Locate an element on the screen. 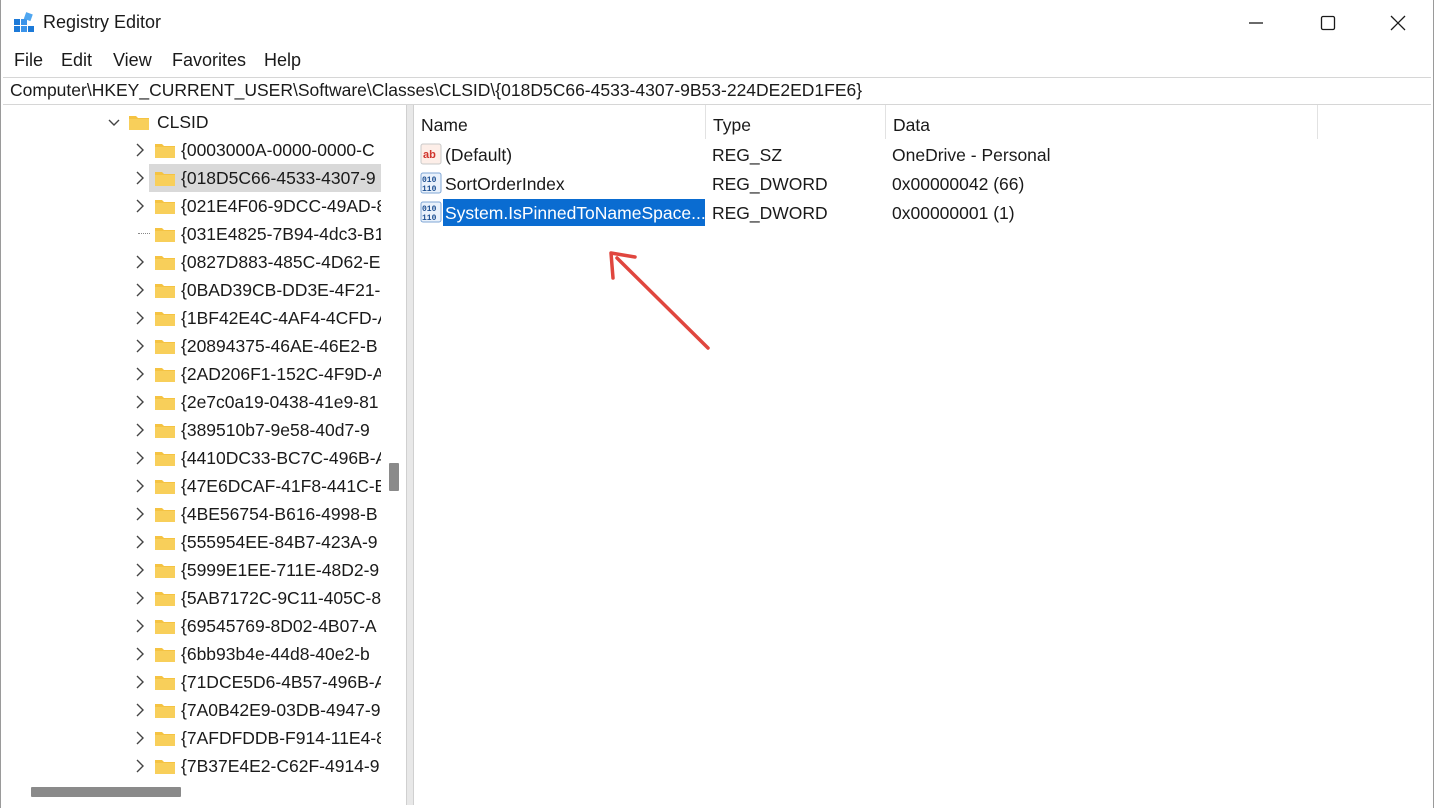 The height and width of the screenshot is (808, 1434). menu-view: View is located at coordinates (132, 60).